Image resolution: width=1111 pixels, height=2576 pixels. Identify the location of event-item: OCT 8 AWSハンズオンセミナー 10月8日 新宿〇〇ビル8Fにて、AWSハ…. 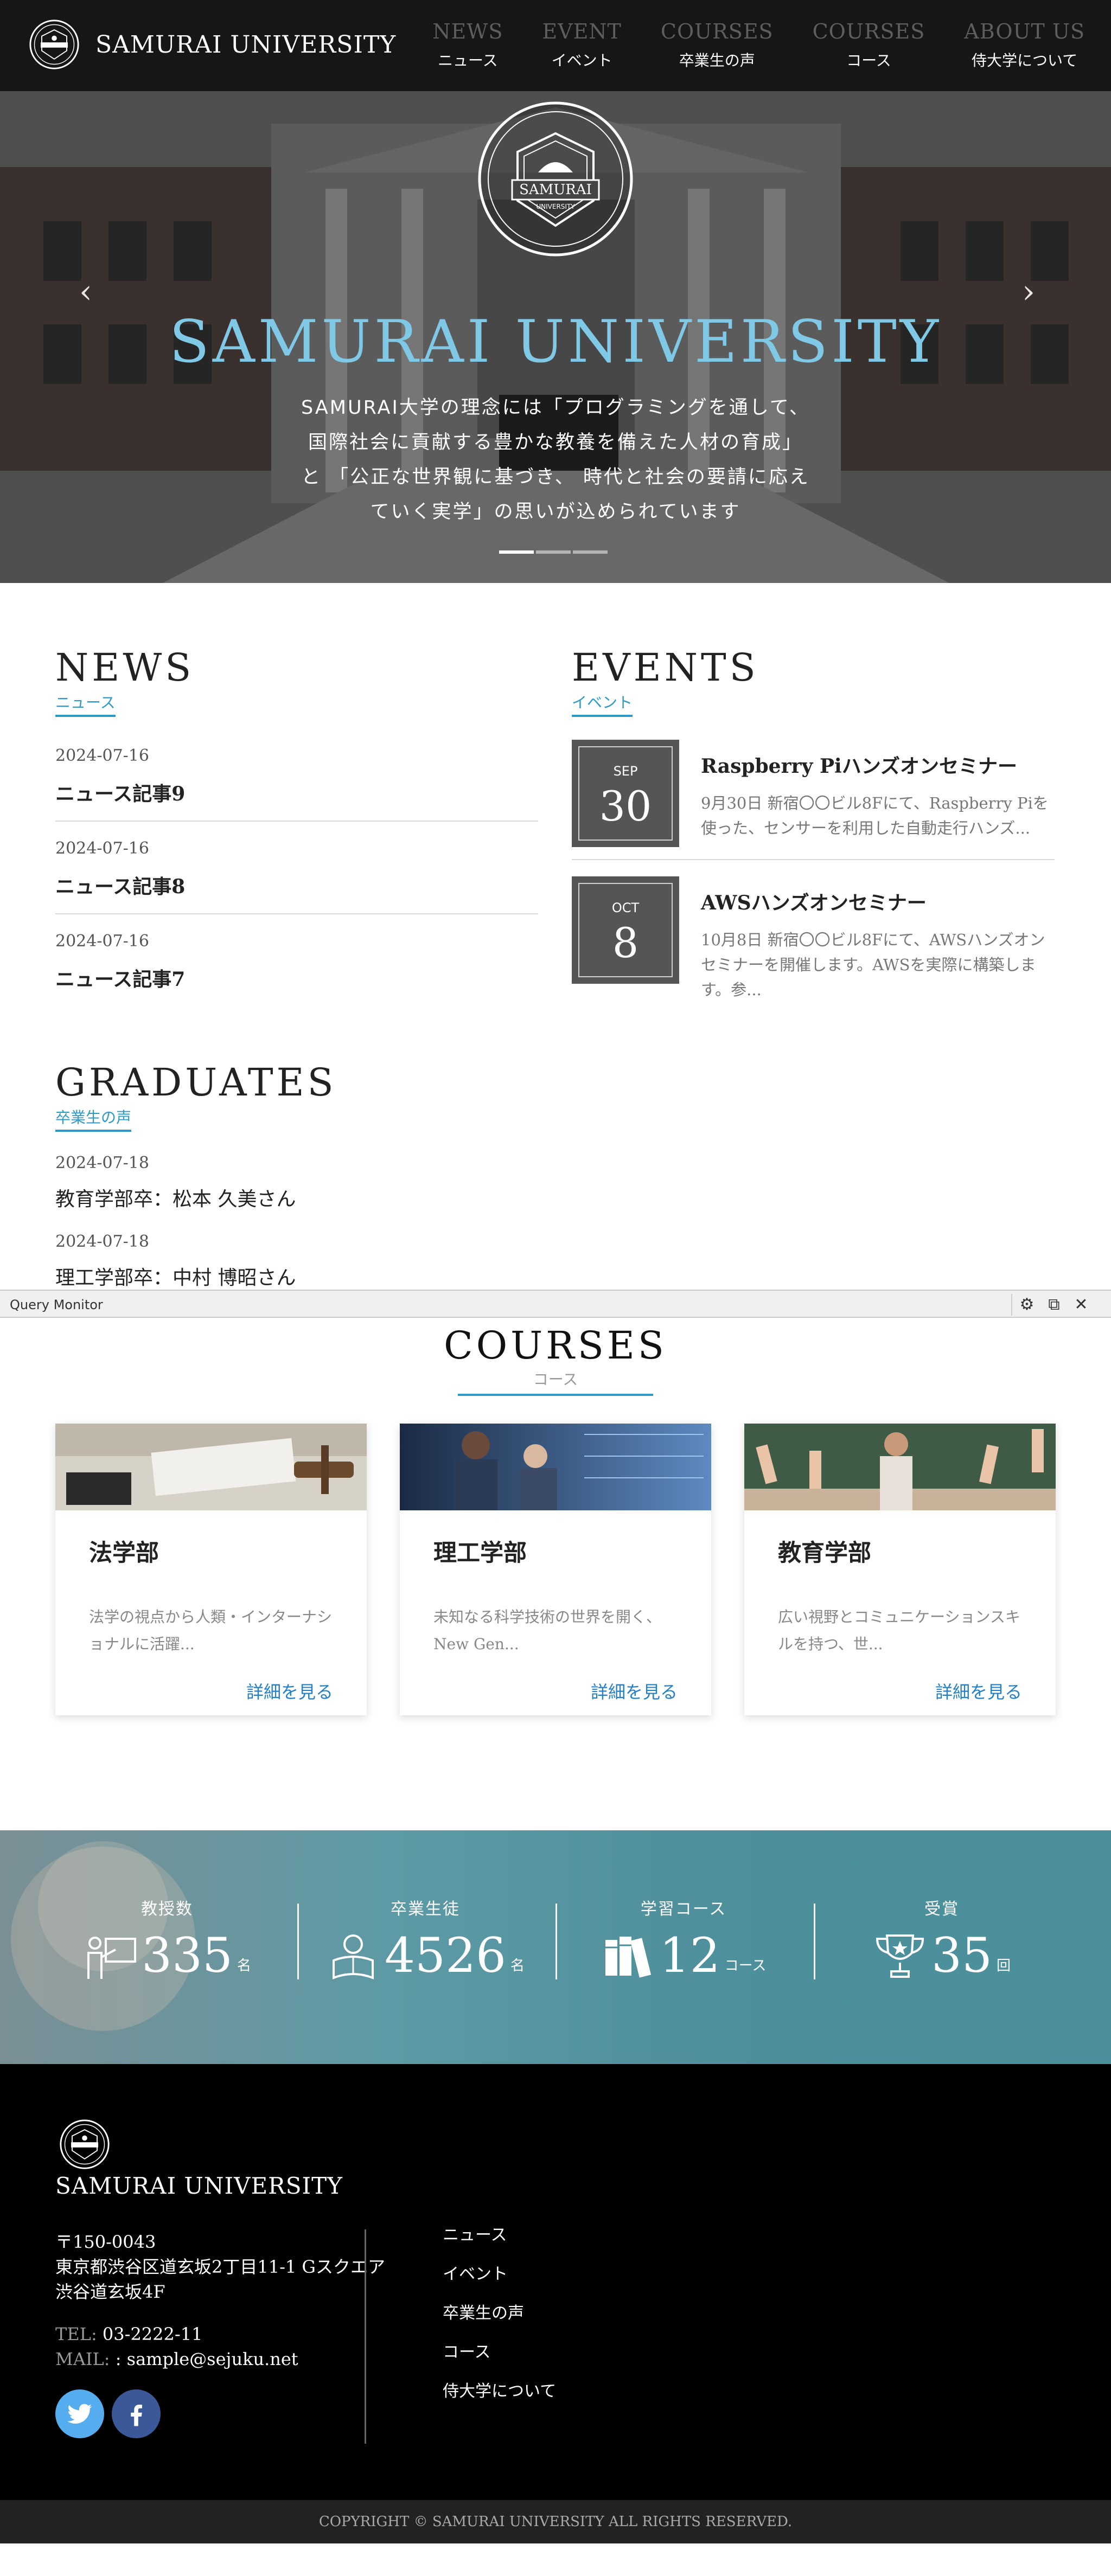
(813, 937).